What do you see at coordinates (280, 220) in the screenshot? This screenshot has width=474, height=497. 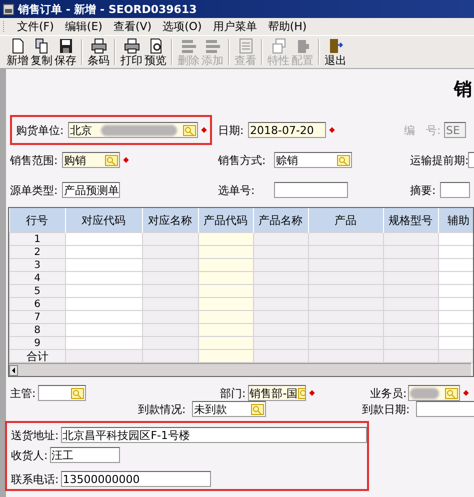 I see `column-header: 产品名称` at bounding box center [280, 220].